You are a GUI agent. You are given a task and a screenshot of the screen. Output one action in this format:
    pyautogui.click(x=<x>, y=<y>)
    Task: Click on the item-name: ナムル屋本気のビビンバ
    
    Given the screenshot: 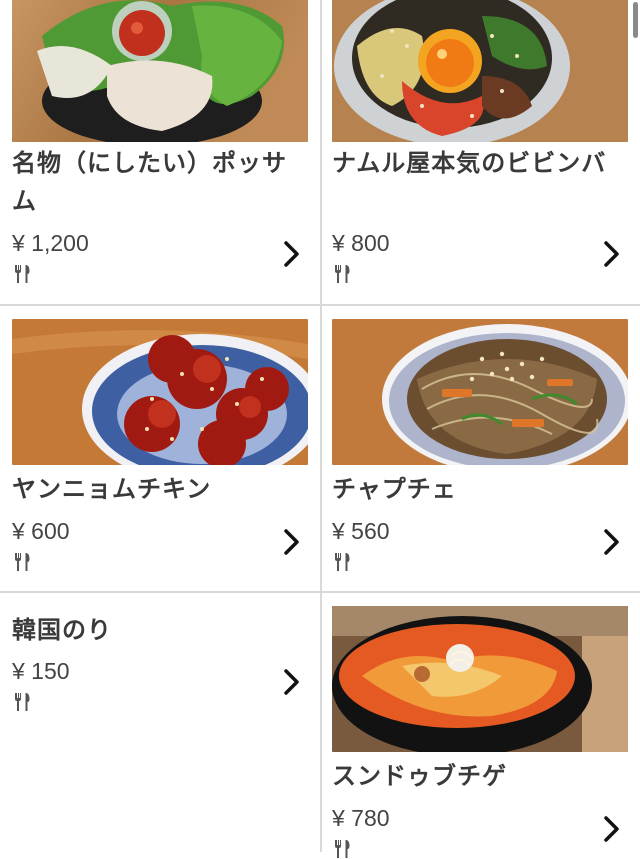 What is the action you would take?
    pyautogui.click(x=469, y=163)
    